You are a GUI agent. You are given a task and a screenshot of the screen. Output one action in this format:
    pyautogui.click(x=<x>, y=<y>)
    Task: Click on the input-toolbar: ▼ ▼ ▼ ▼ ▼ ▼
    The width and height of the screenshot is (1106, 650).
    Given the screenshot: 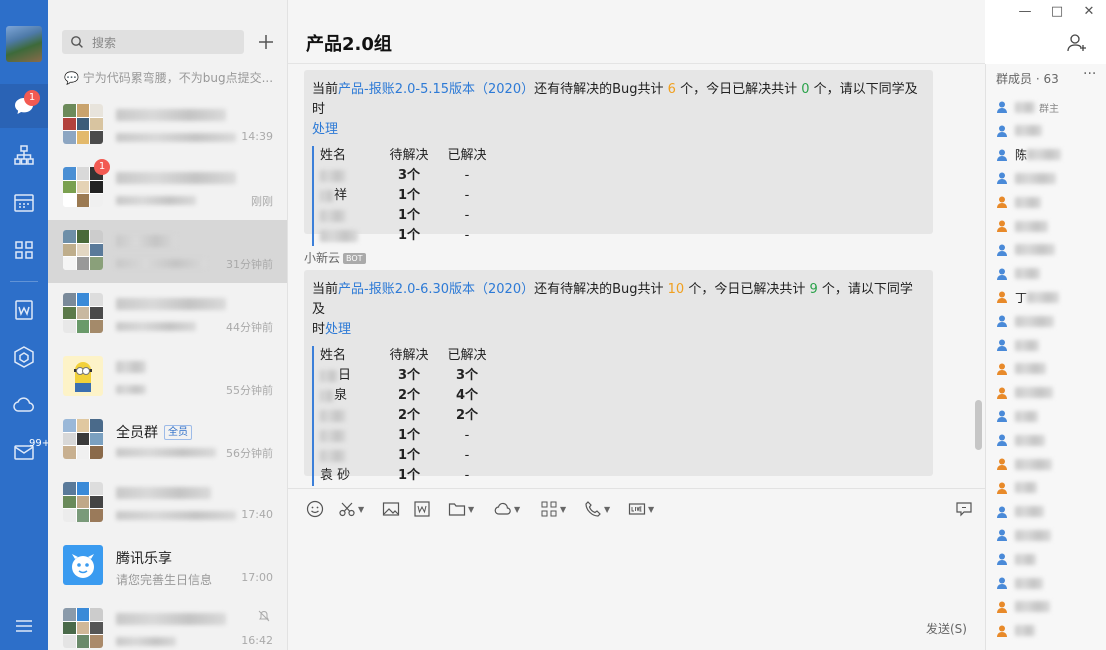 What is the action you would take?
    pyautogui.click(x=636, y=508)
    